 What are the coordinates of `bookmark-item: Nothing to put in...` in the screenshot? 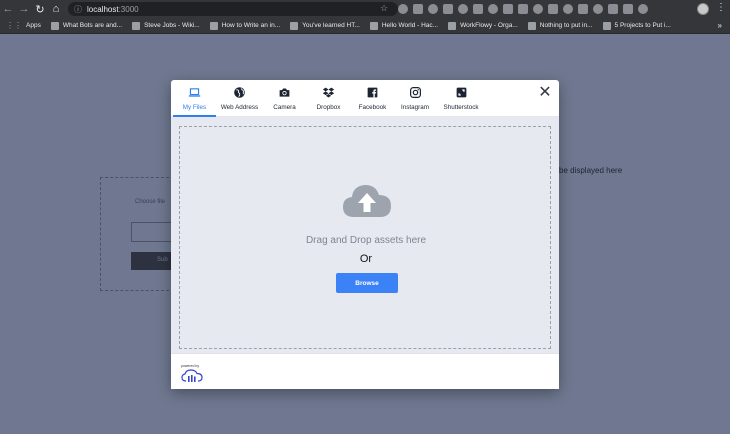 It's located at (560, 25).